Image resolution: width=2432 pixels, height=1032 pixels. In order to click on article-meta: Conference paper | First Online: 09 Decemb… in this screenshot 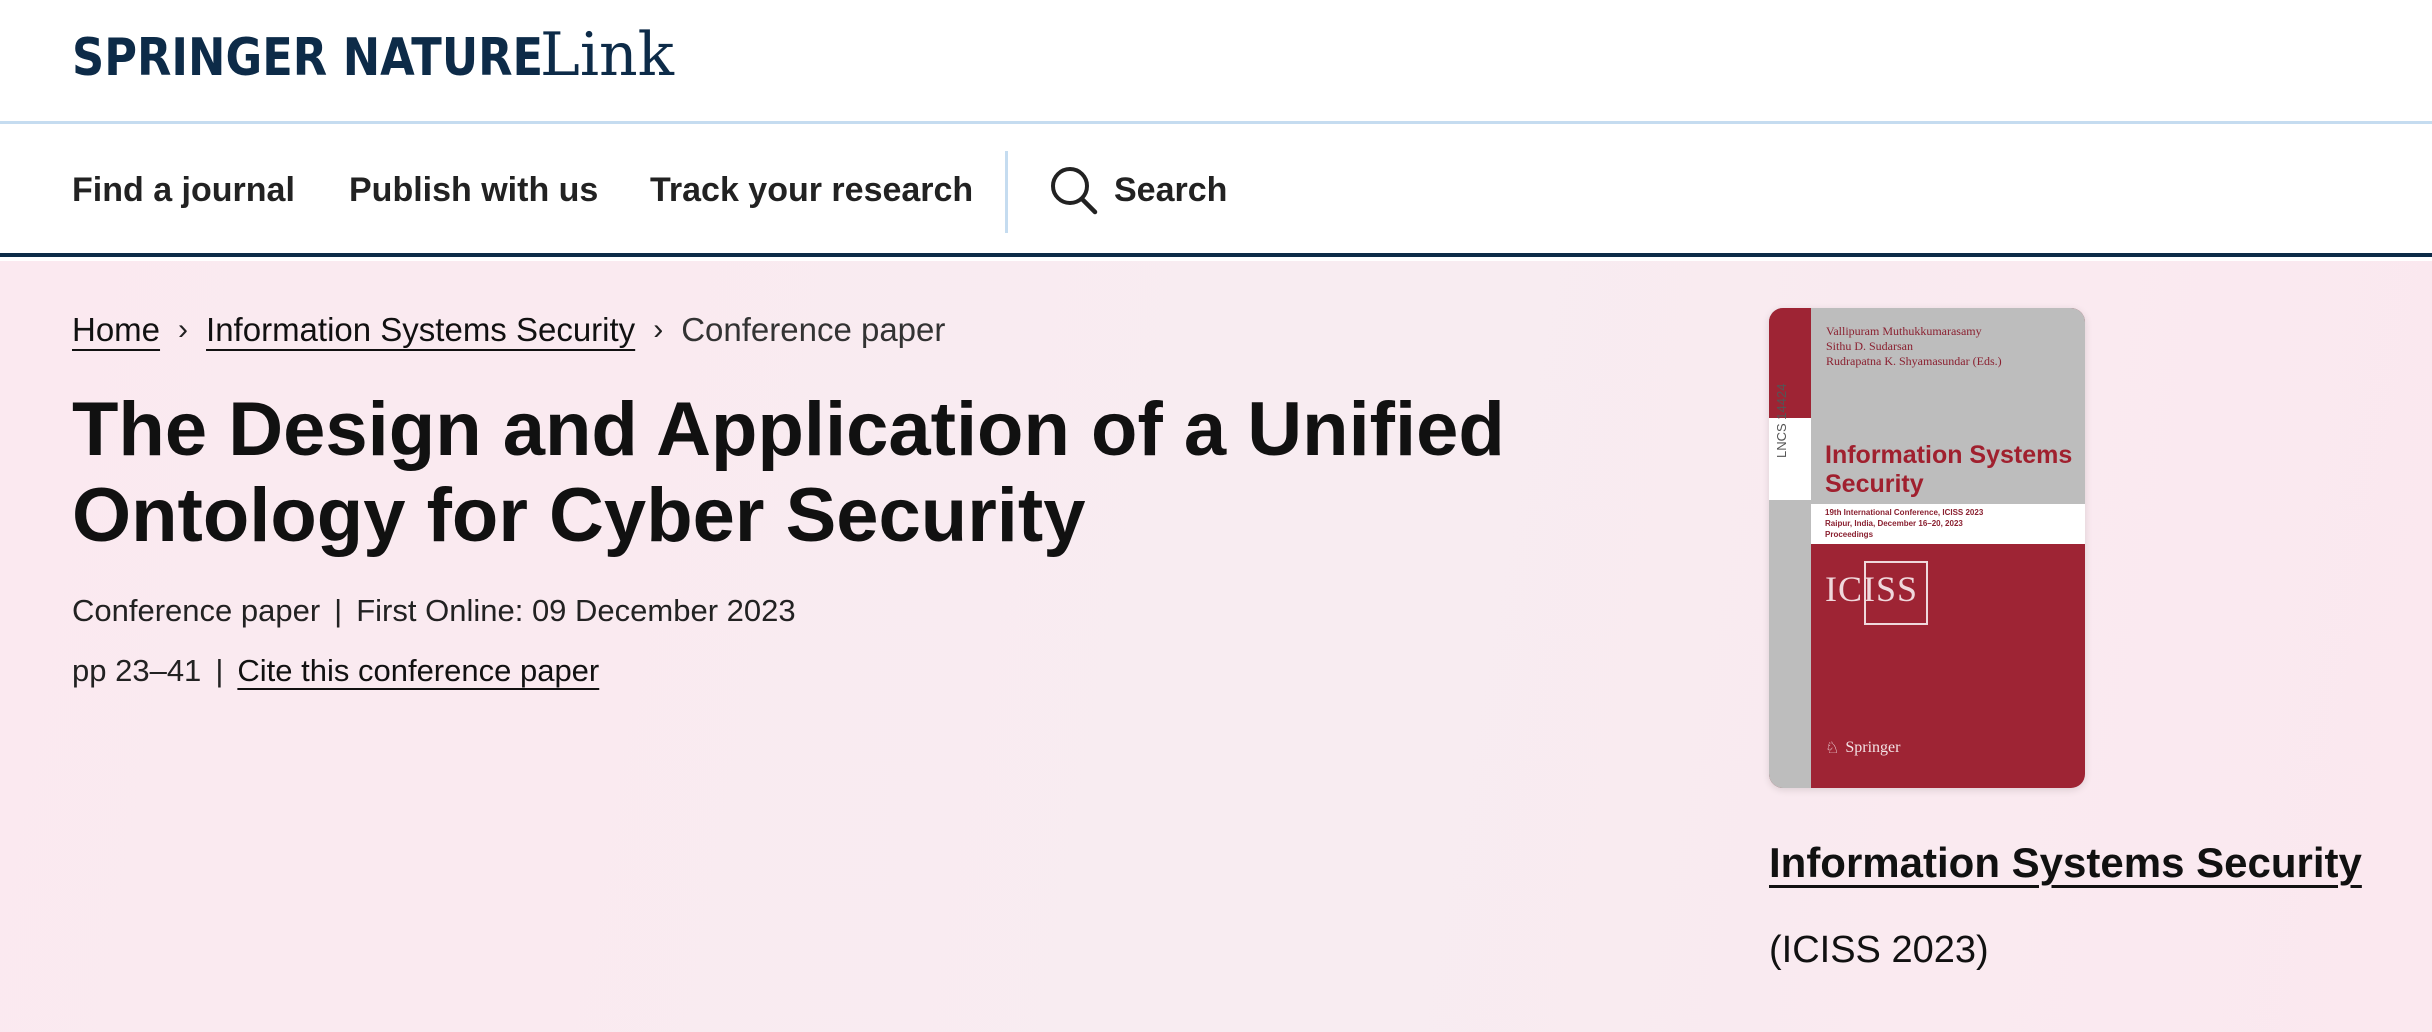, I will do `click(434, 611)`.